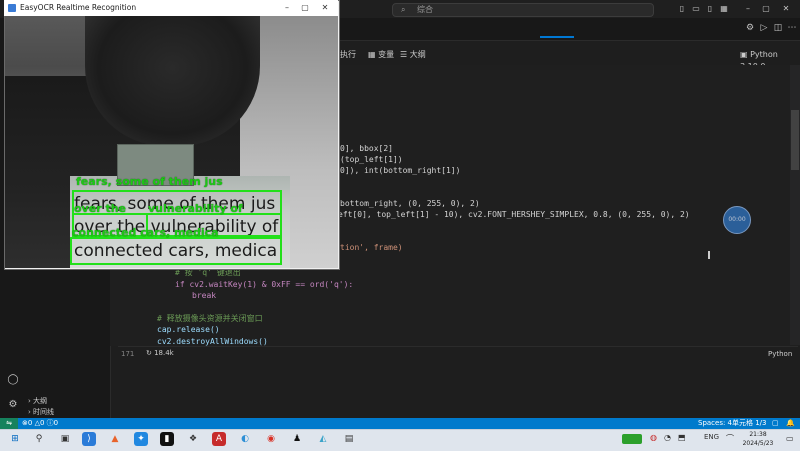 The width and height of the screenshot is (800, 451). I want to click on cell-exec-info: ↻ 18.4k, so click(160, 353).